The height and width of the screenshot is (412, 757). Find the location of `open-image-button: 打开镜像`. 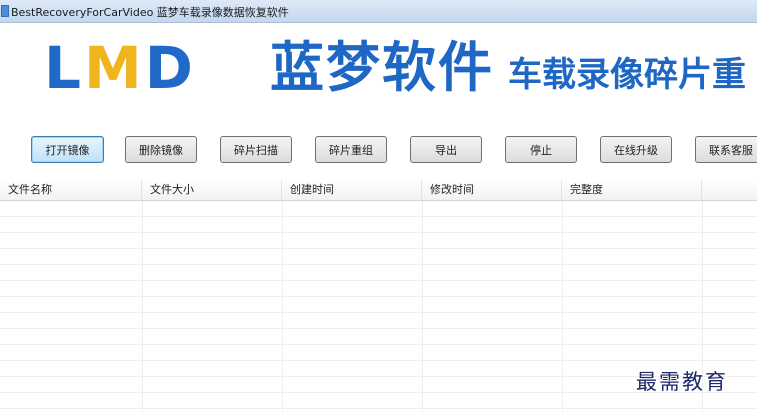

open-image-button: 打开镜像 is located at coordinates (67, 149).